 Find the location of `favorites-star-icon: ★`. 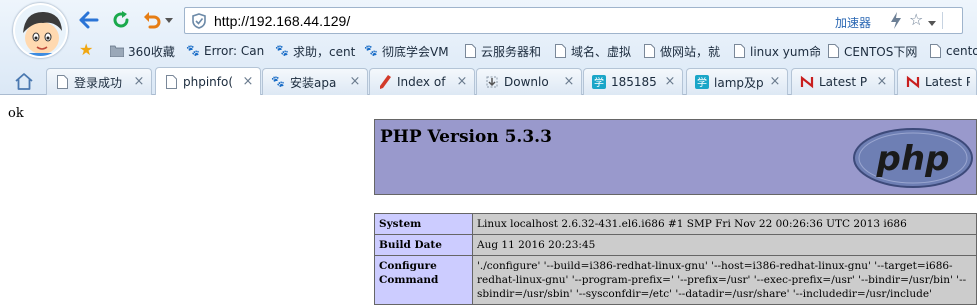

favorites-star-icon: ★ is located at coordinates (86, 50).